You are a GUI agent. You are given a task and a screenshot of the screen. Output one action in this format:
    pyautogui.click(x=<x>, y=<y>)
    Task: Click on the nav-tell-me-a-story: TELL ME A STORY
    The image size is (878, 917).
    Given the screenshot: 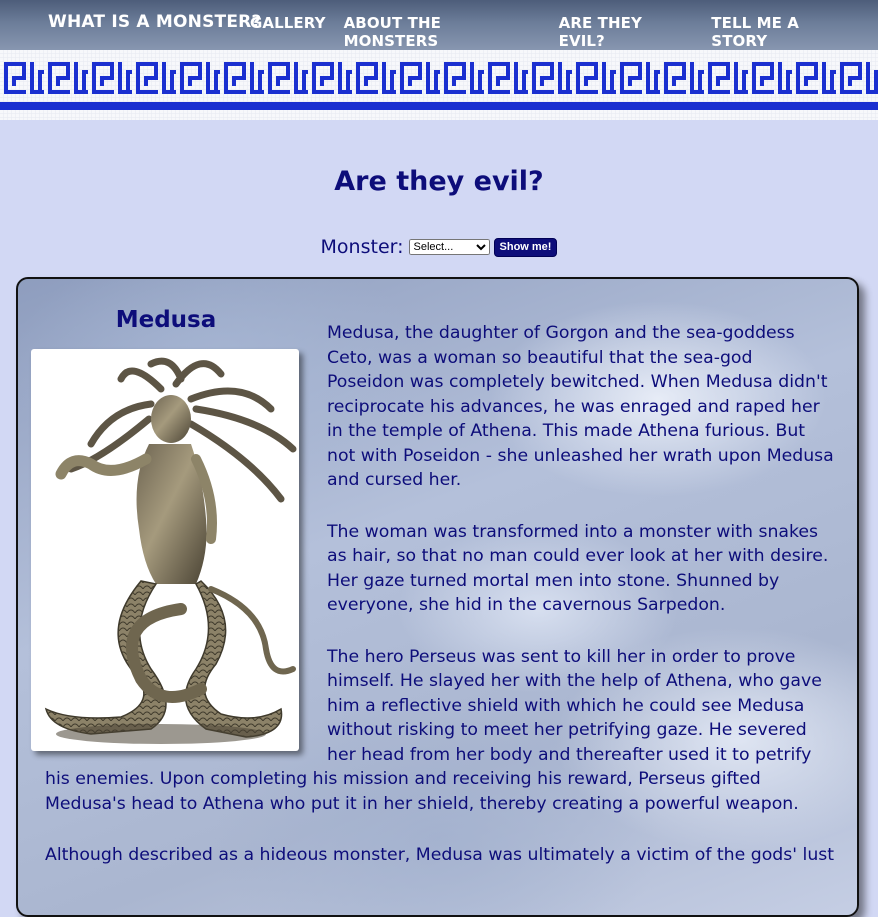 What is the action you would take?
    pyautogui.click(x=785, y=32)
    